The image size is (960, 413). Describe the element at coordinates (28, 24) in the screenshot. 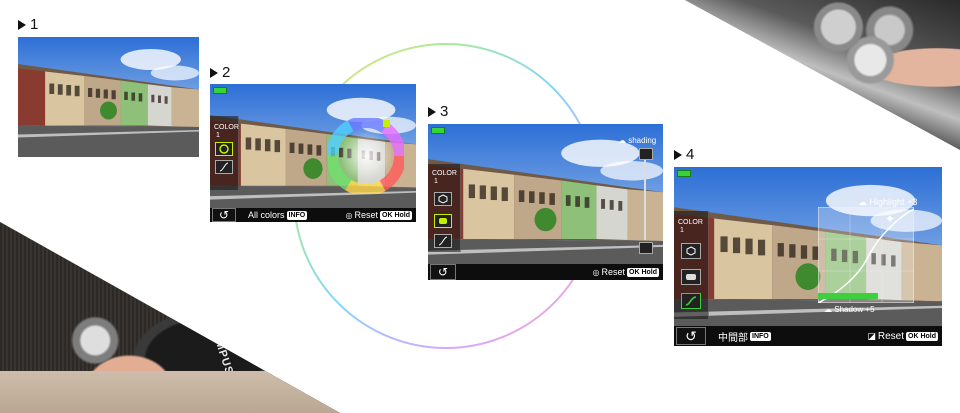

I see `step-1-label: 1` at that location.